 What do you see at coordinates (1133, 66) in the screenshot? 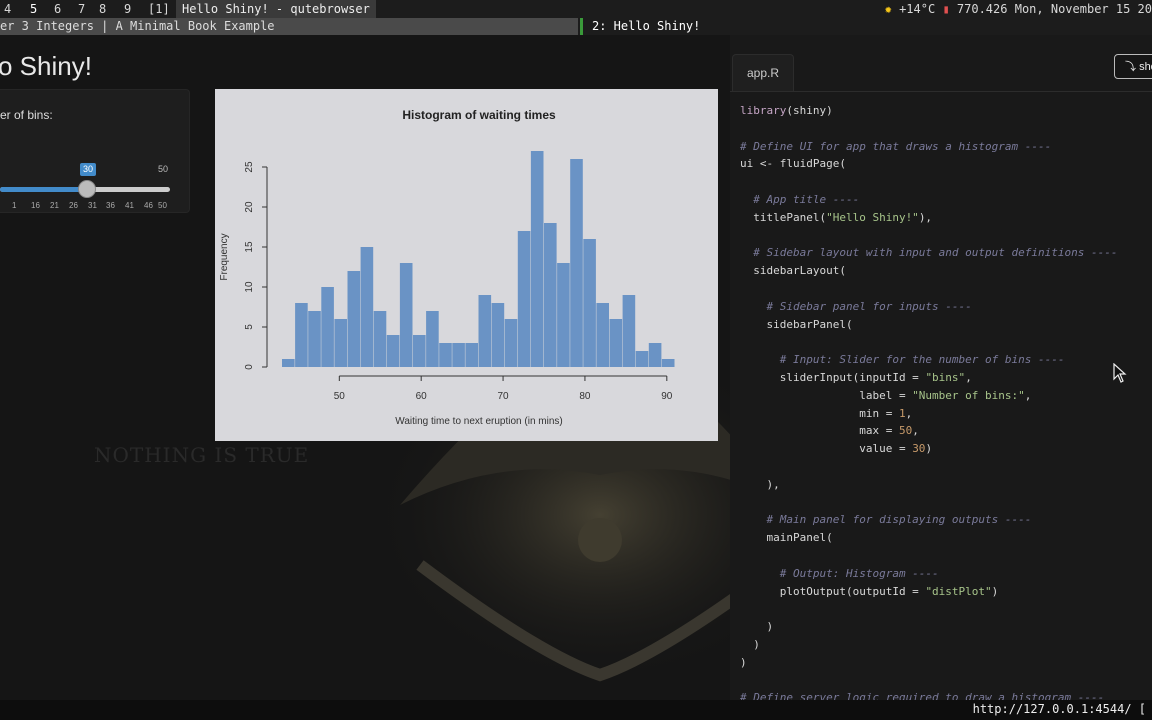
I see `show-code-button: ⤵ show` at bounding box center [1133, 66].